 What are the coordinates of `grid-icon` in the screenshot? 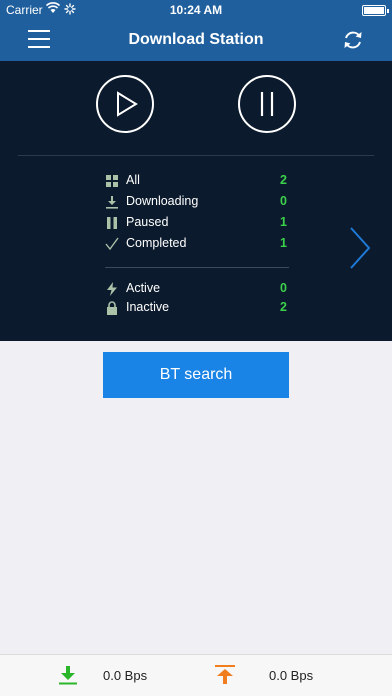 It's located at (112, 181).